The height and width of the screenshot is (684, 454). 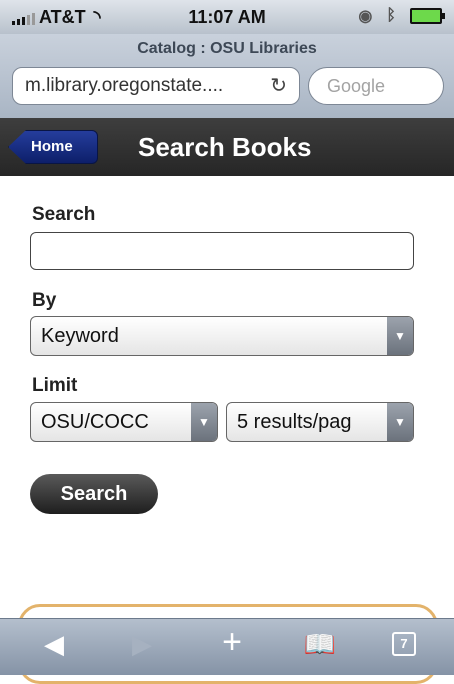 What do you see at coordinates (232, 642) in the screenshot?
I see `add-icon: +` at bounding box center [232, 642].